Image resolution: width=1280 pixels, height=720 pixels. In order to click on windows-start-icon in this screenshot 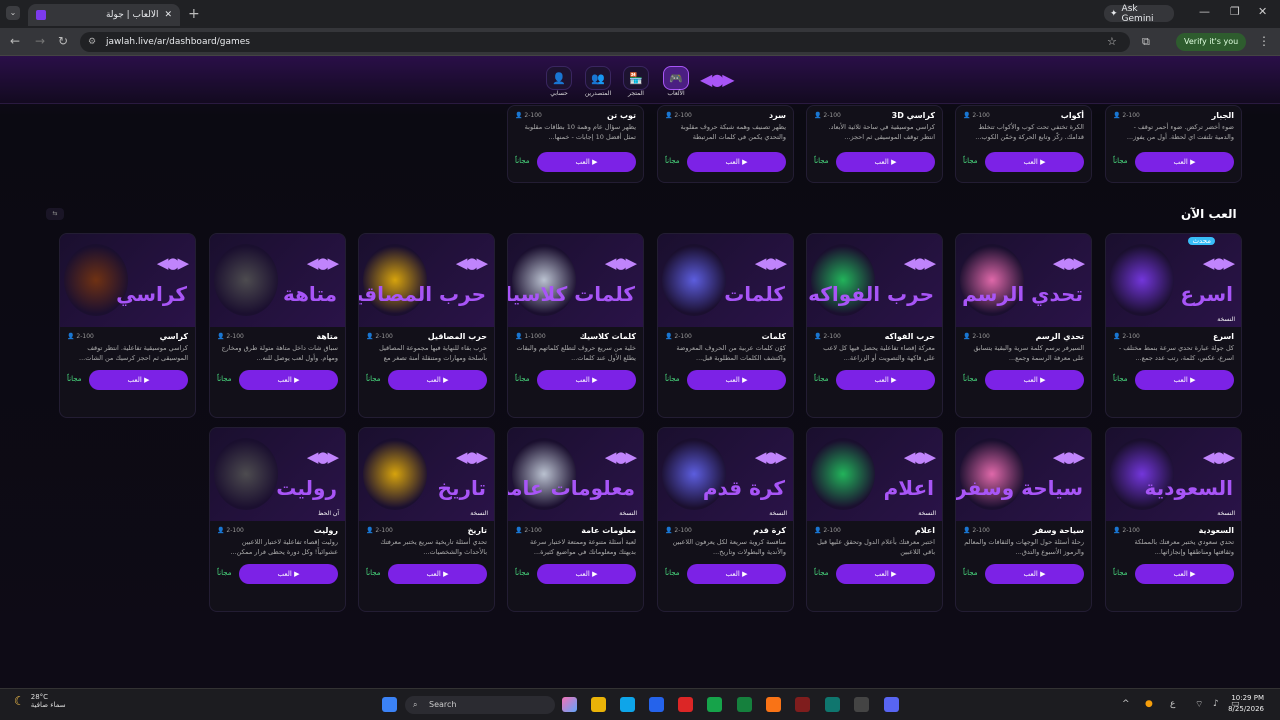, I will do `click(389, 704)`.